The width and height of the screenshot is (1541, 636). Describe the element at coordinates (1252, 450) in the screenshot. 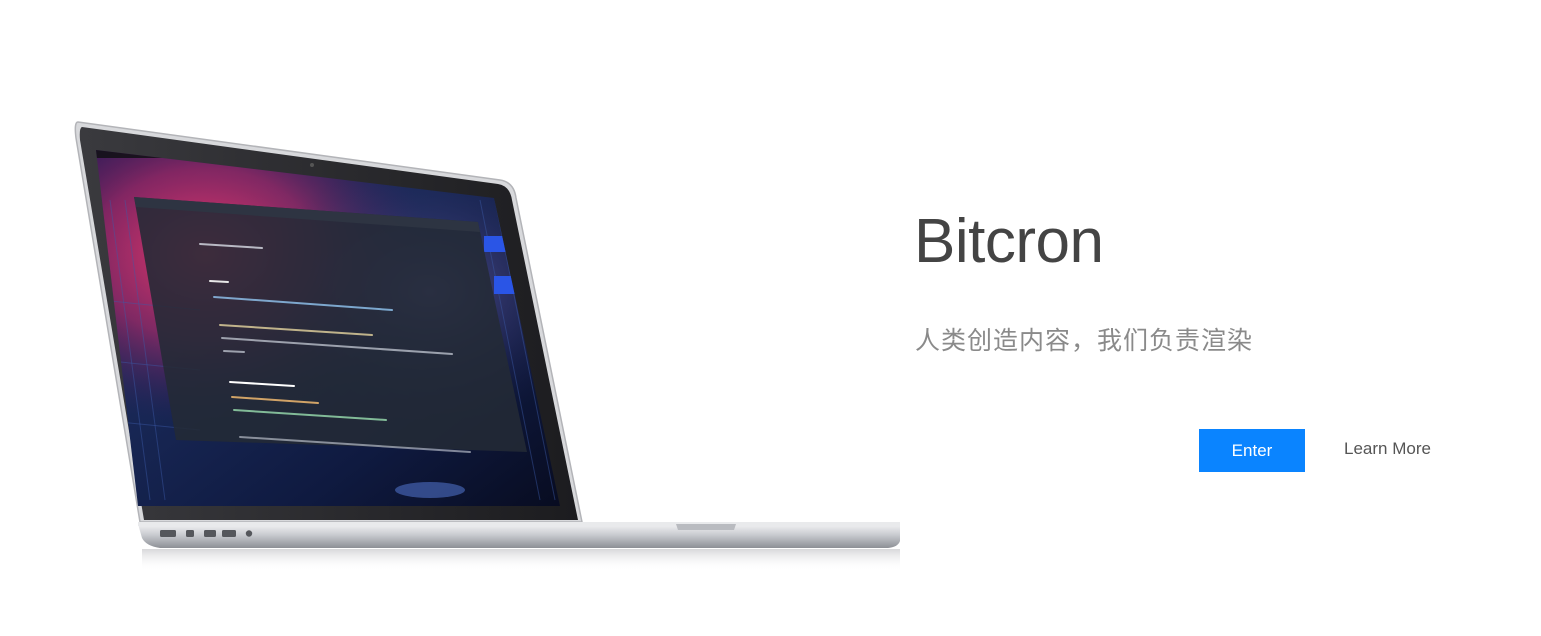

I see `enter-button: Enter` at that location.